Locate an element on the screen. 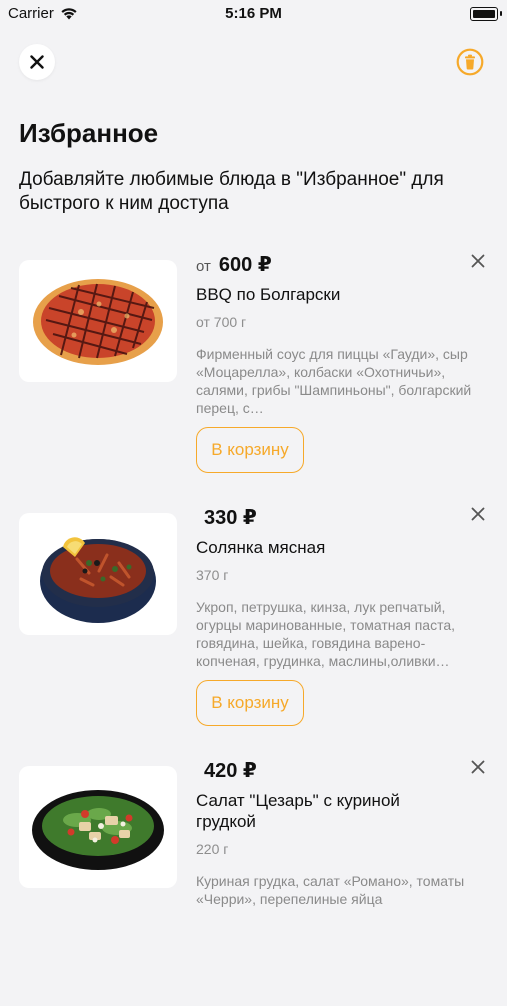  page-title: Избранное is located at coordinates (89, 133).